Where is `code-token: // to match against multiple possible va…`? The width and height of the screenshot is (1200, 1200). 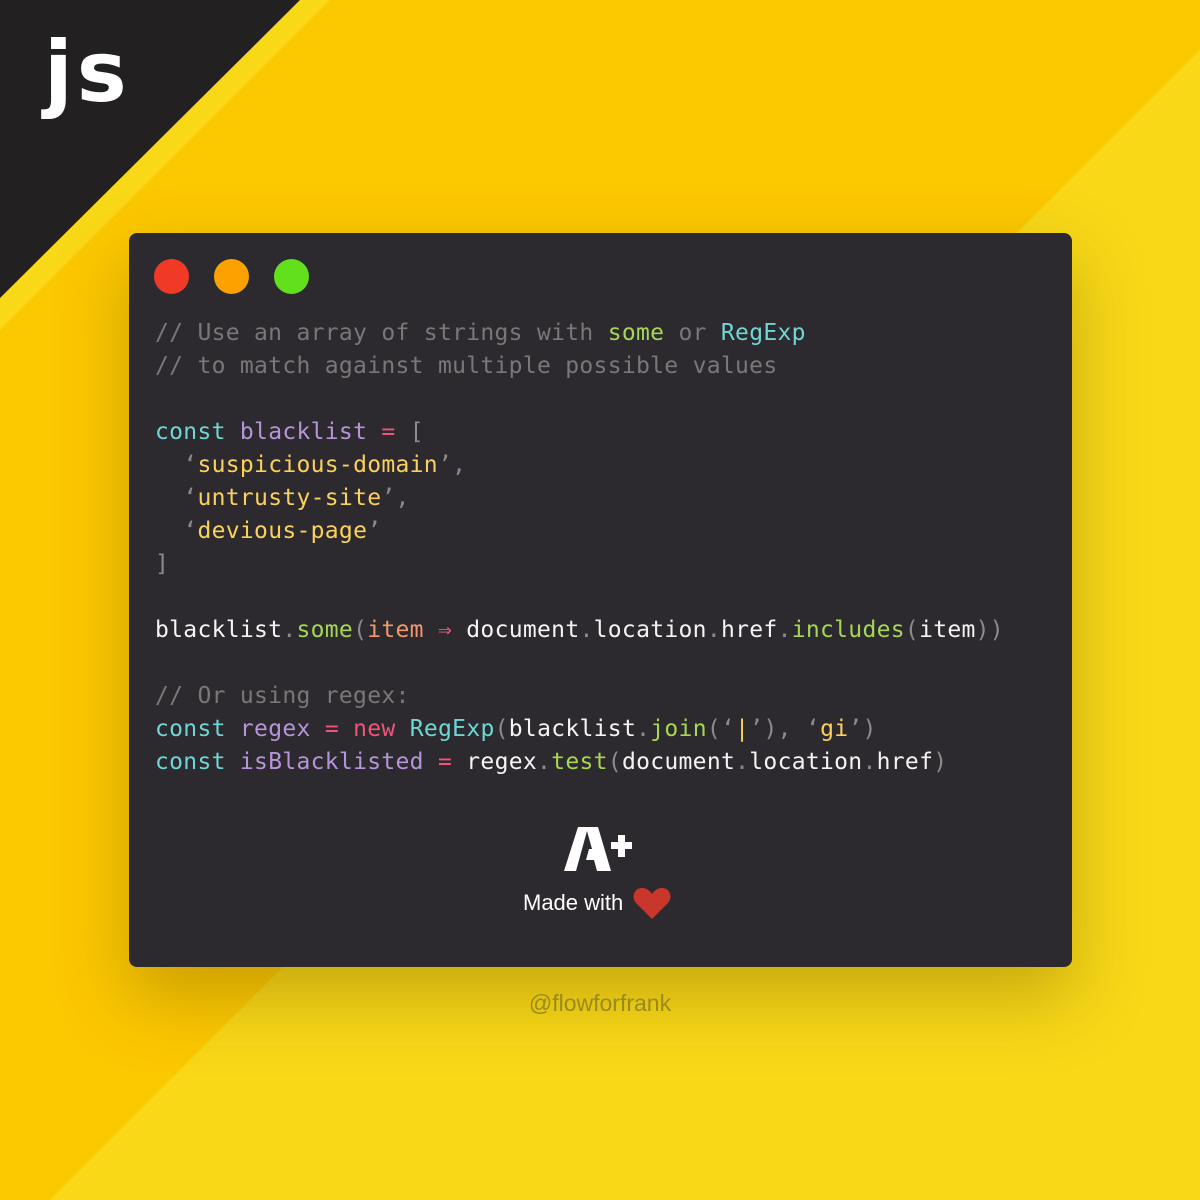 code-token: // to match against multiple possible va… is located at coordinates (466, 366).